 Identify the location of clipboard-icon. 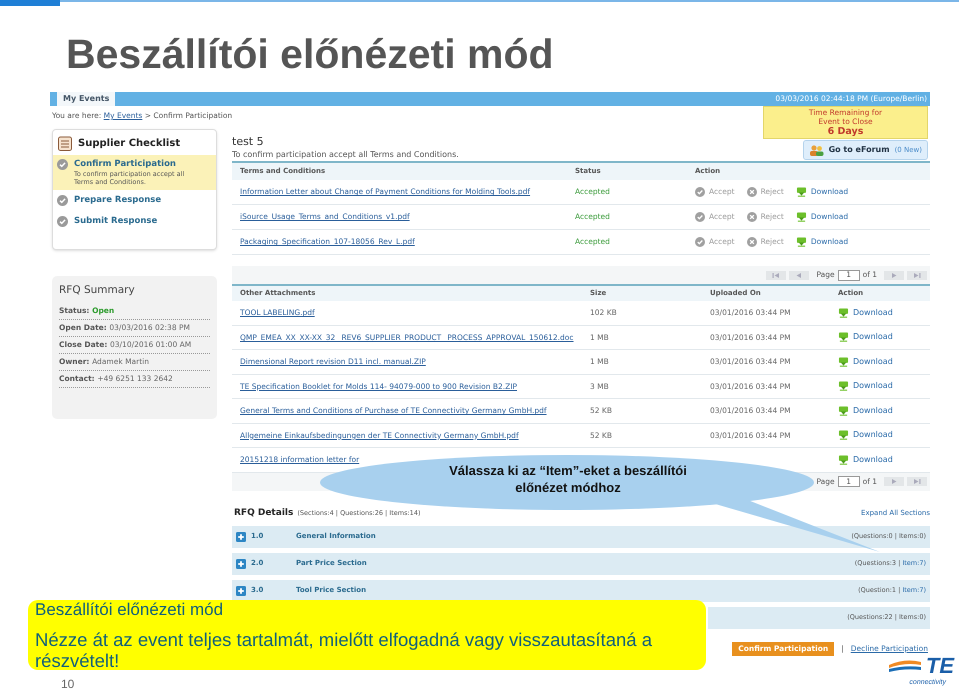
(65, 143).